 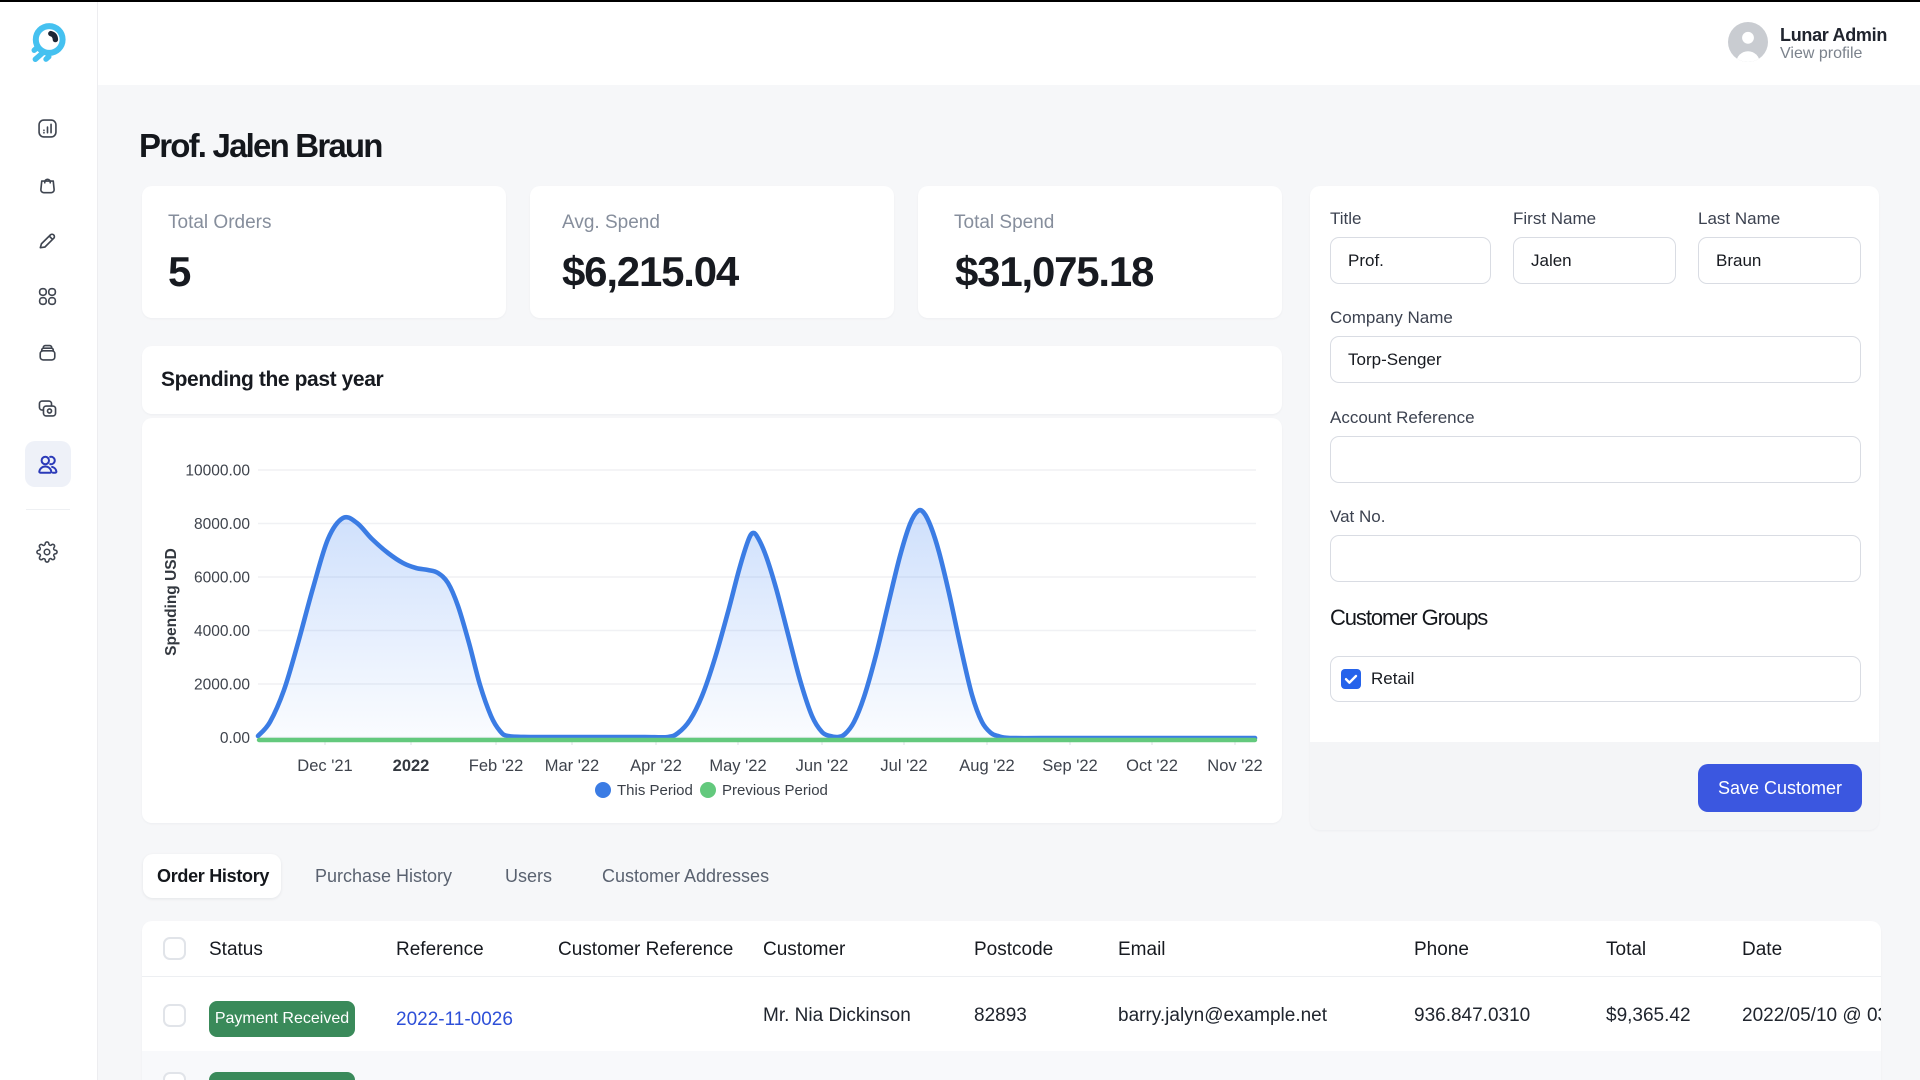 What do you see at coordinates (235, 738) in the screenshot?
I see `svg-text: 0.00` at bounding box center [235, 738].